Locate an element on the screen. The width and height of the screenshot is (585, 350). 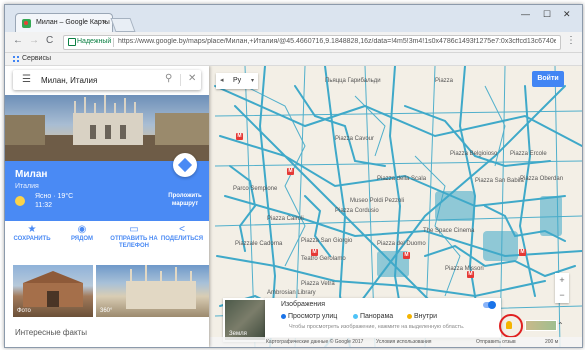
save-label: СОХРАНИТЬ is located at coordinates (32, 239).